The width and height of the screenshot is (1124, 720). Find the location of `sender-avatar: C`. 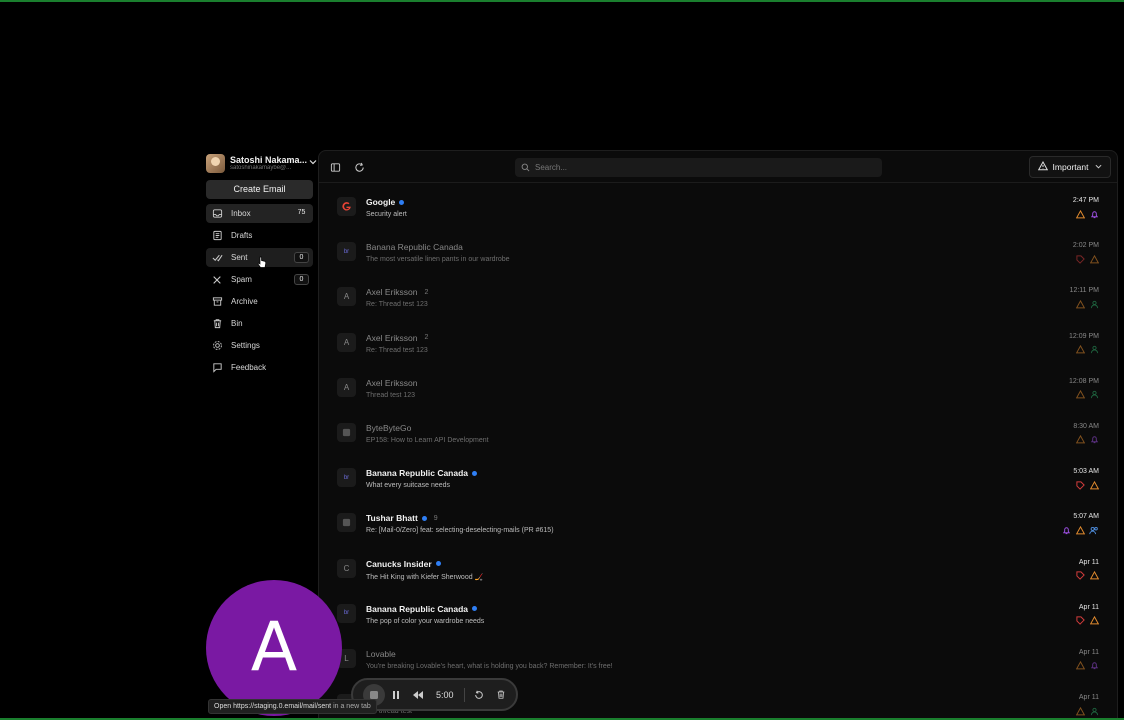

sender-avatar: C is located at coordinates (346, 568).